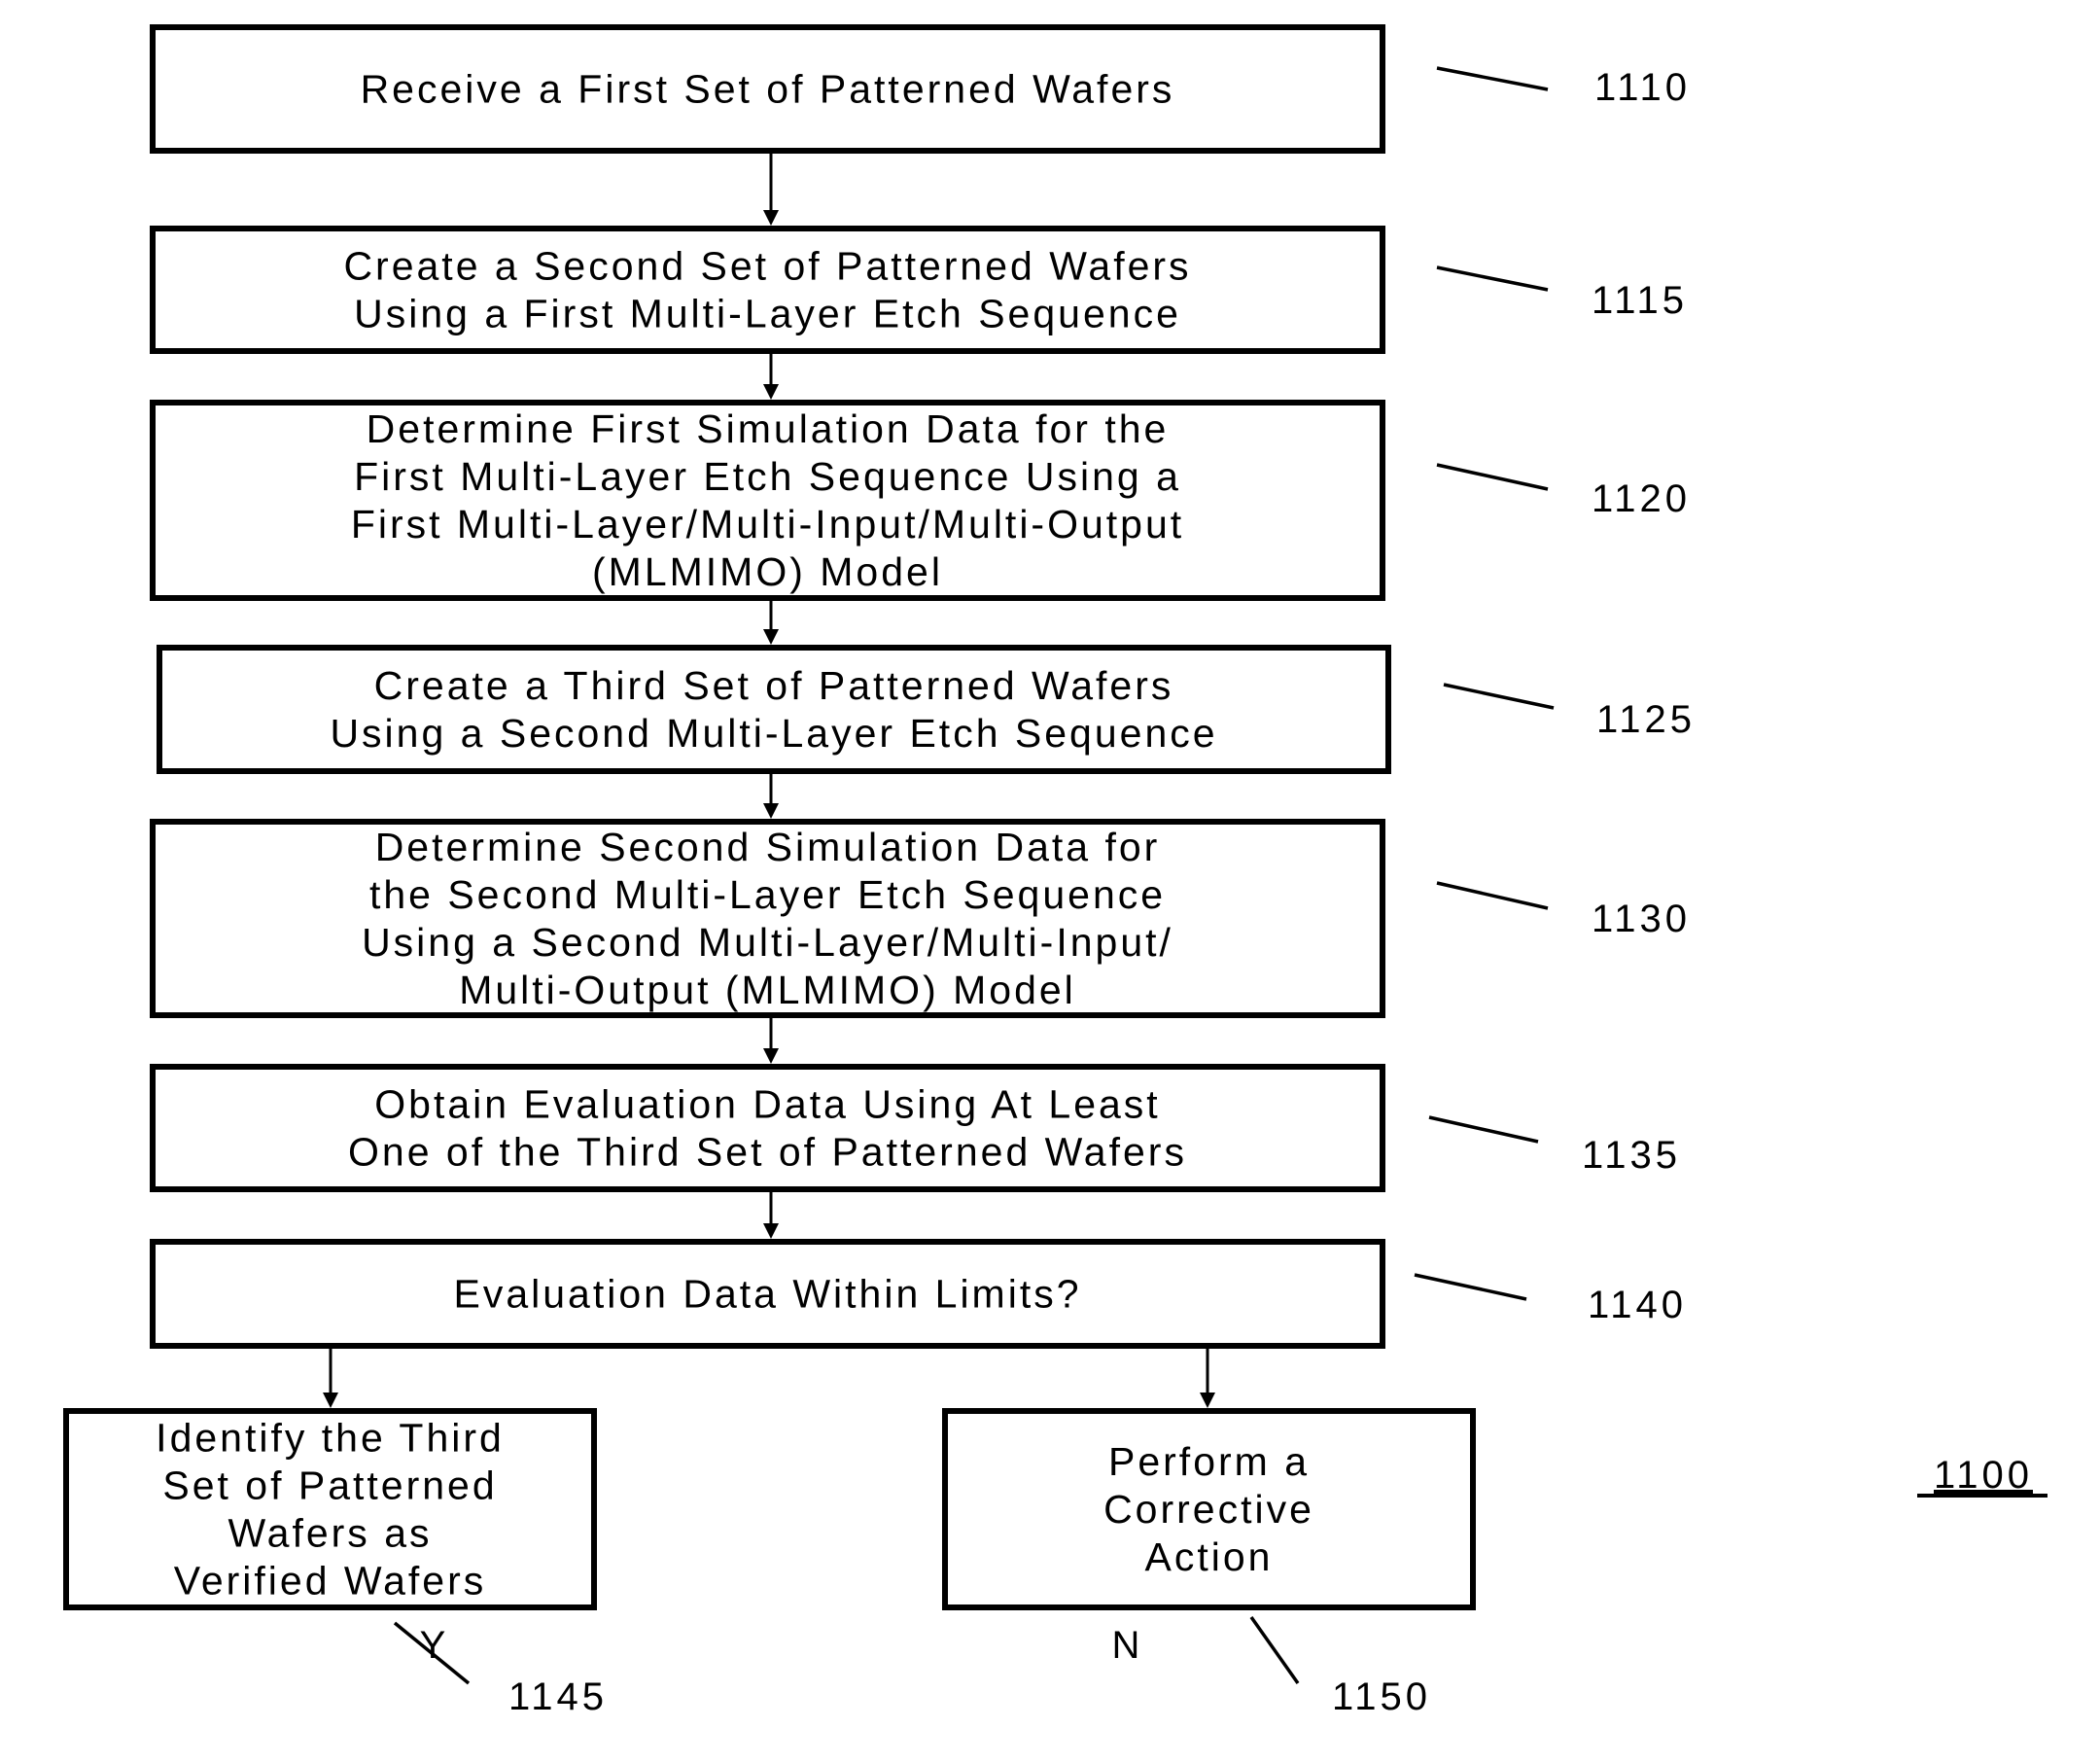  Describe the element at coordinates (767, 990) in the screenshot. I see `step-text-1130-line-4: Multi-Output (MLMIMO) Model` at that location.